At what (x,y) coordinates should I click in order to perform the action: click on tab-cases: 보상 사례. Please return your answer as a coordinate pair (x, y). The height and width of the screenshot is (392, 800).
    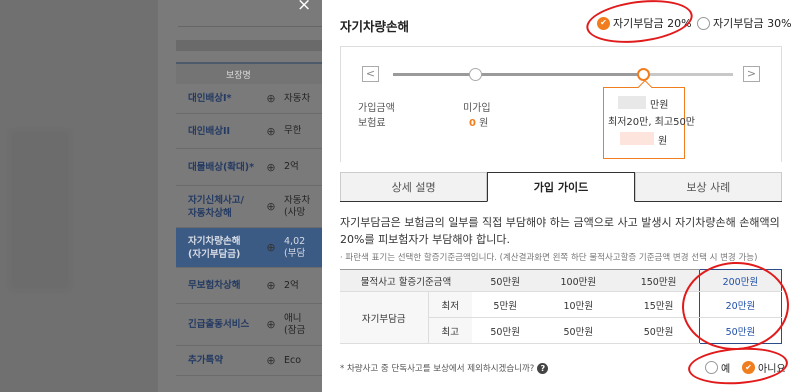
    Looking at the image, I should click on (708, 186).